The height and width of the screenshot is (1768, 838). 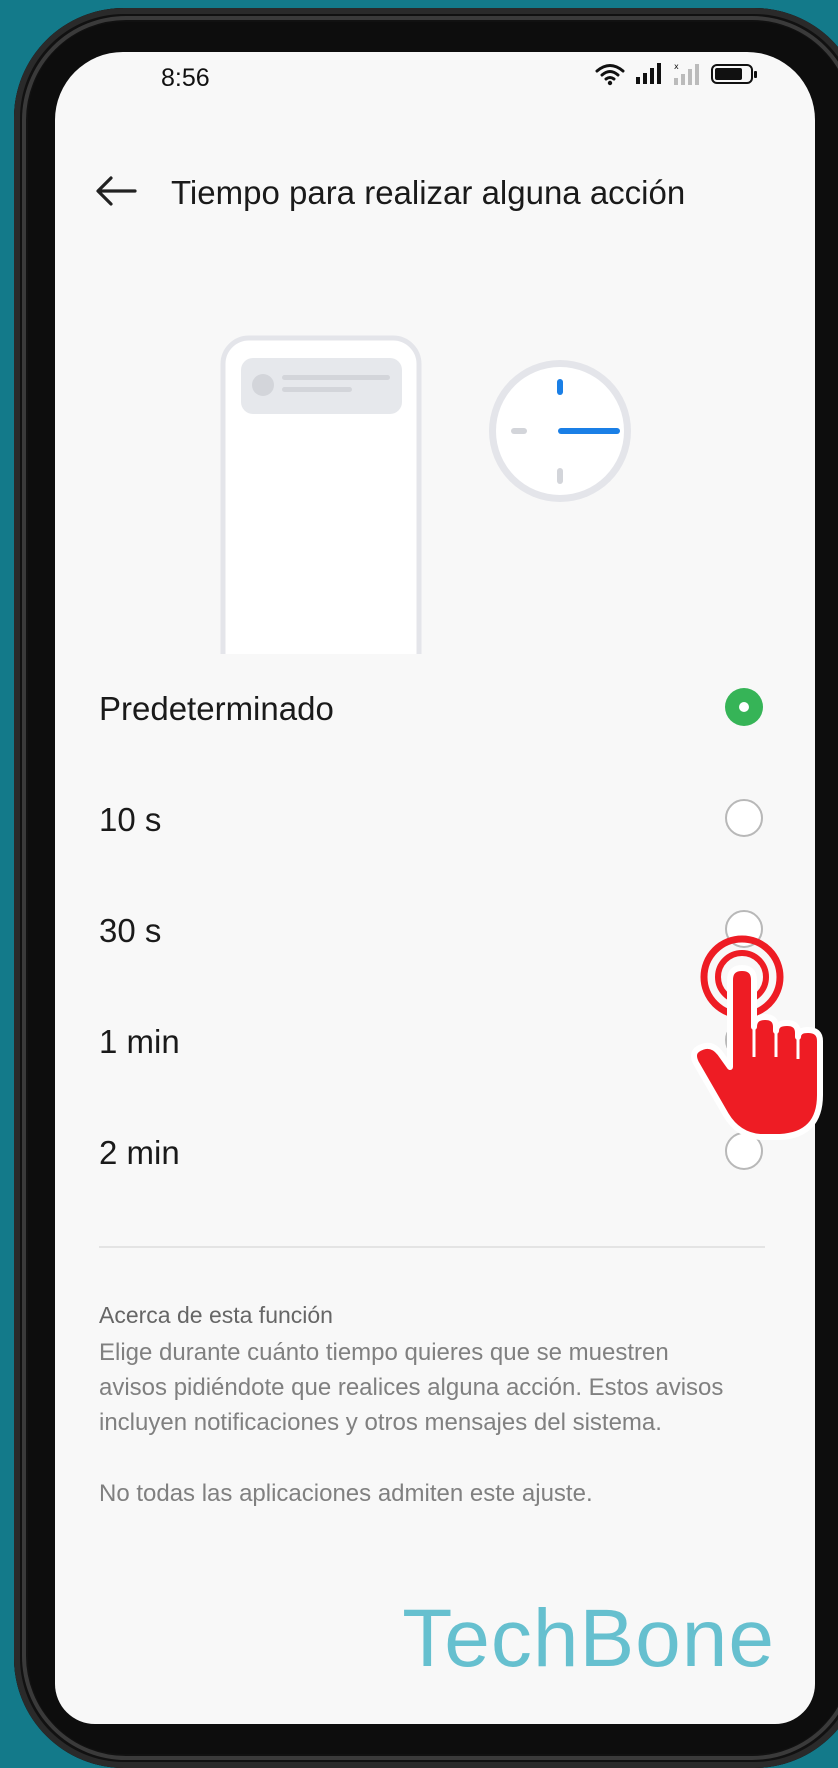 I want to click on header: Tiempo para realizar alguna acción, so click(x=435, y=192).